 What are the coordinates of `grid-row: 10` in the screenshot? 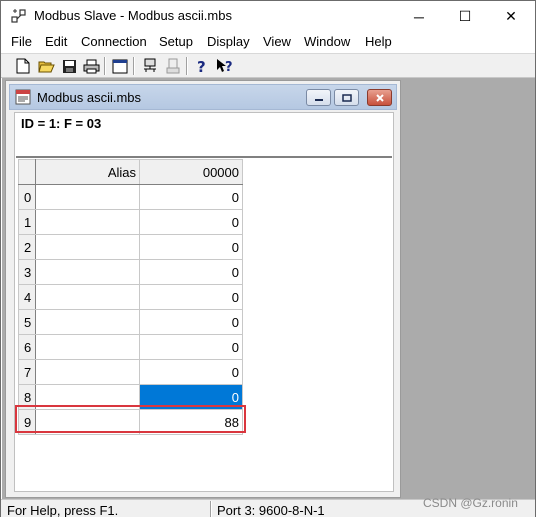 It's located at (130, 222).